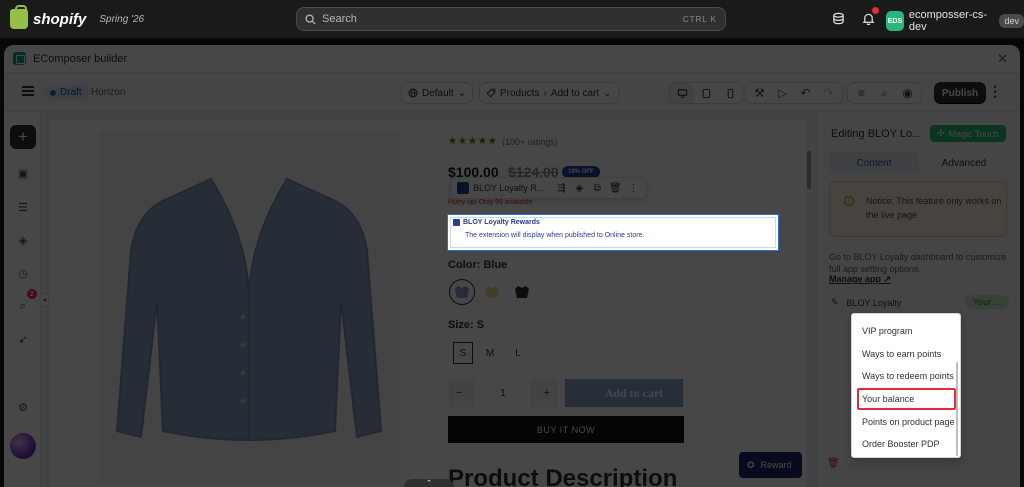 Image resolution: width=1024 pixels, height=487 pixels. What do you see at coordinates (566, 429) in the screenshot?
I see `buy-now-button: BUY IT NOW` at bounding box center [566, 429].